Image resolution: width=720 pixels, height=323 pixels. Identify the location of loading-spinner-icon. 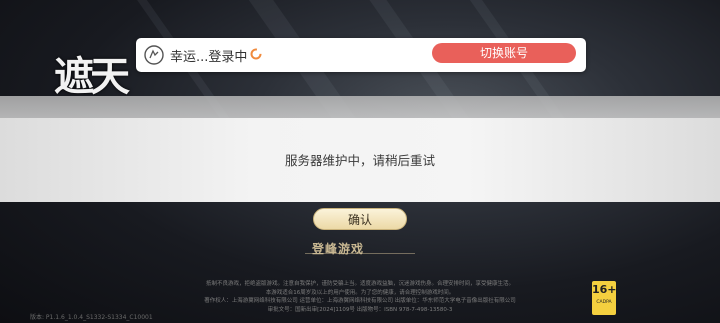
(256, 54).